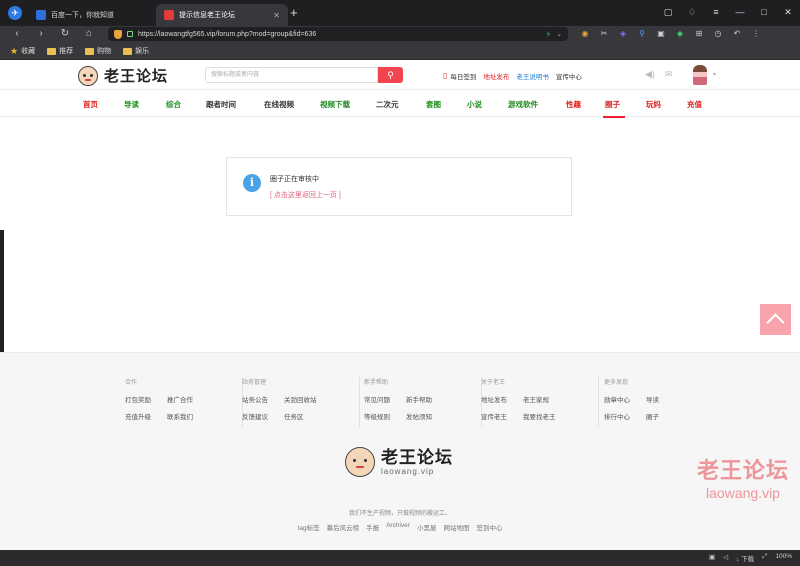 Image resolution: width=800 pixels, height=566 pixels. What do you see at coordinates (90, 104) in the screenshot?
I see `nav-item-0: 首页` at bounding box center [90, 104].